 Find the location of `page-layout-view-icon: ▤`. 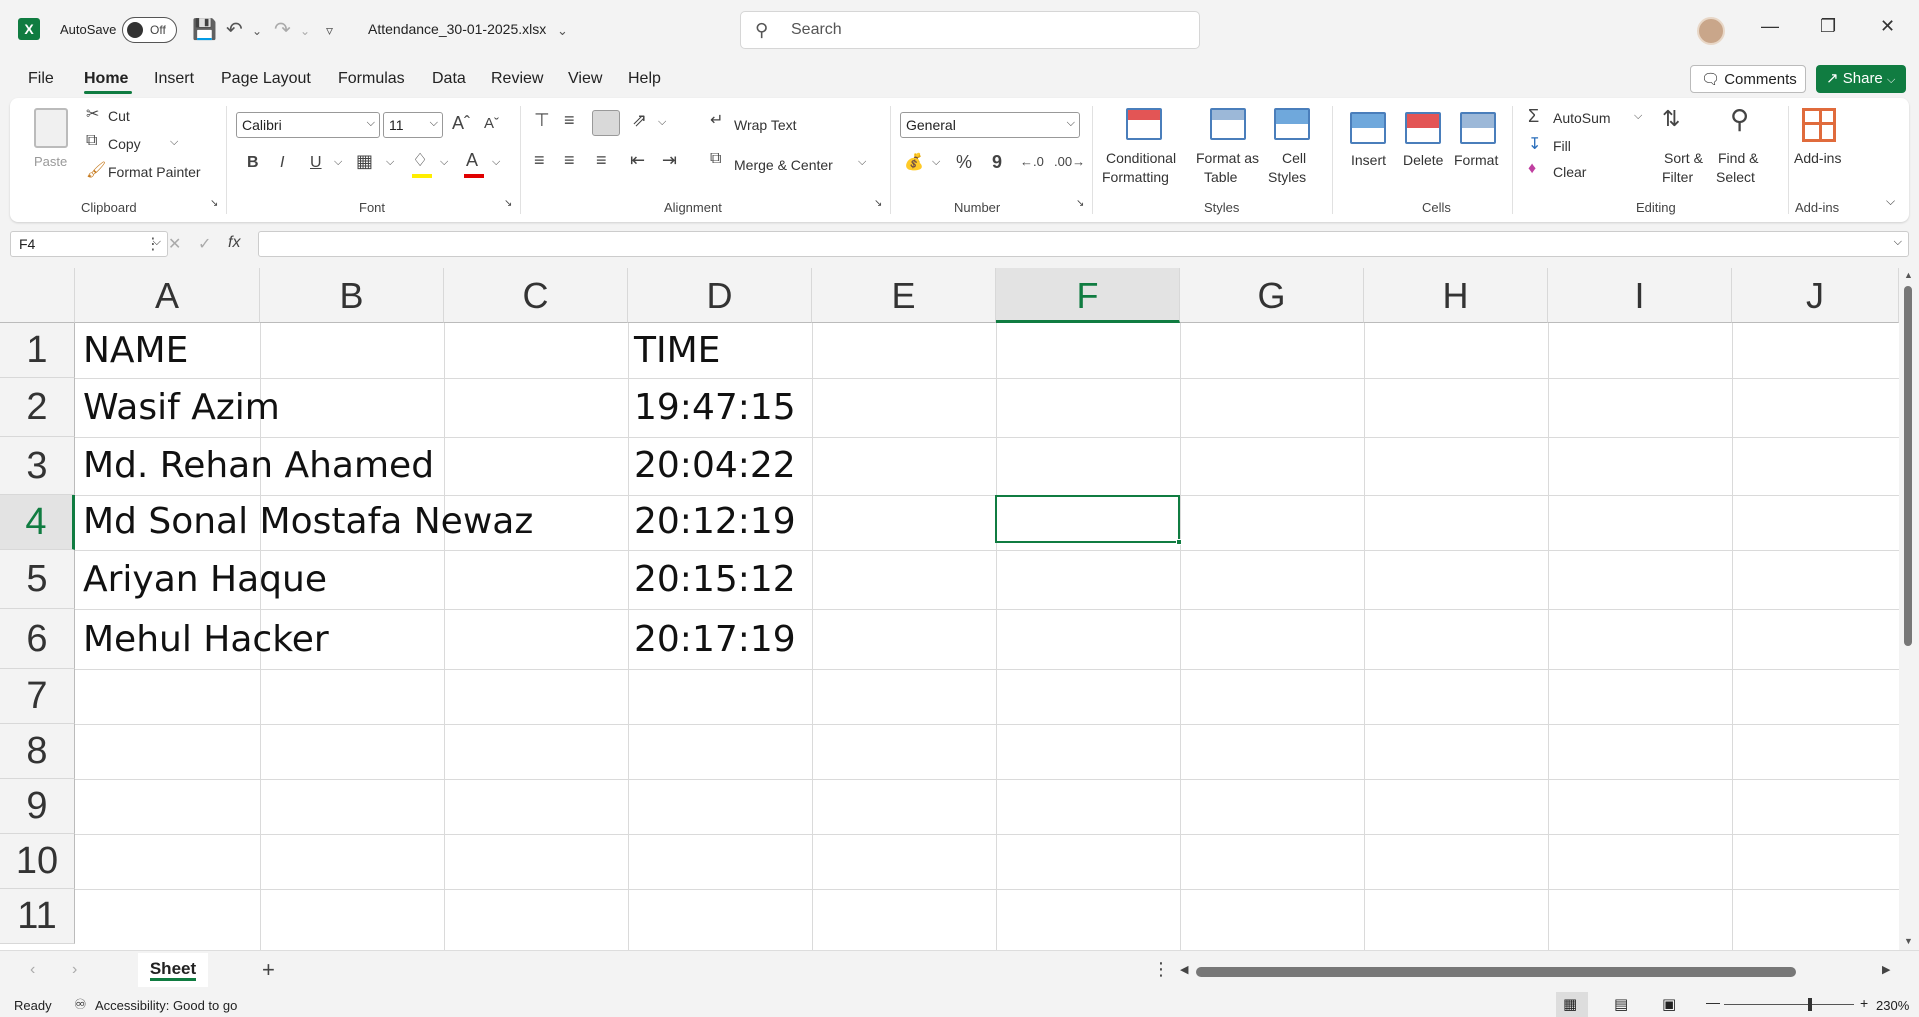

page-layout-view-icon: ▤ is located at coordinates (1621, 1004).